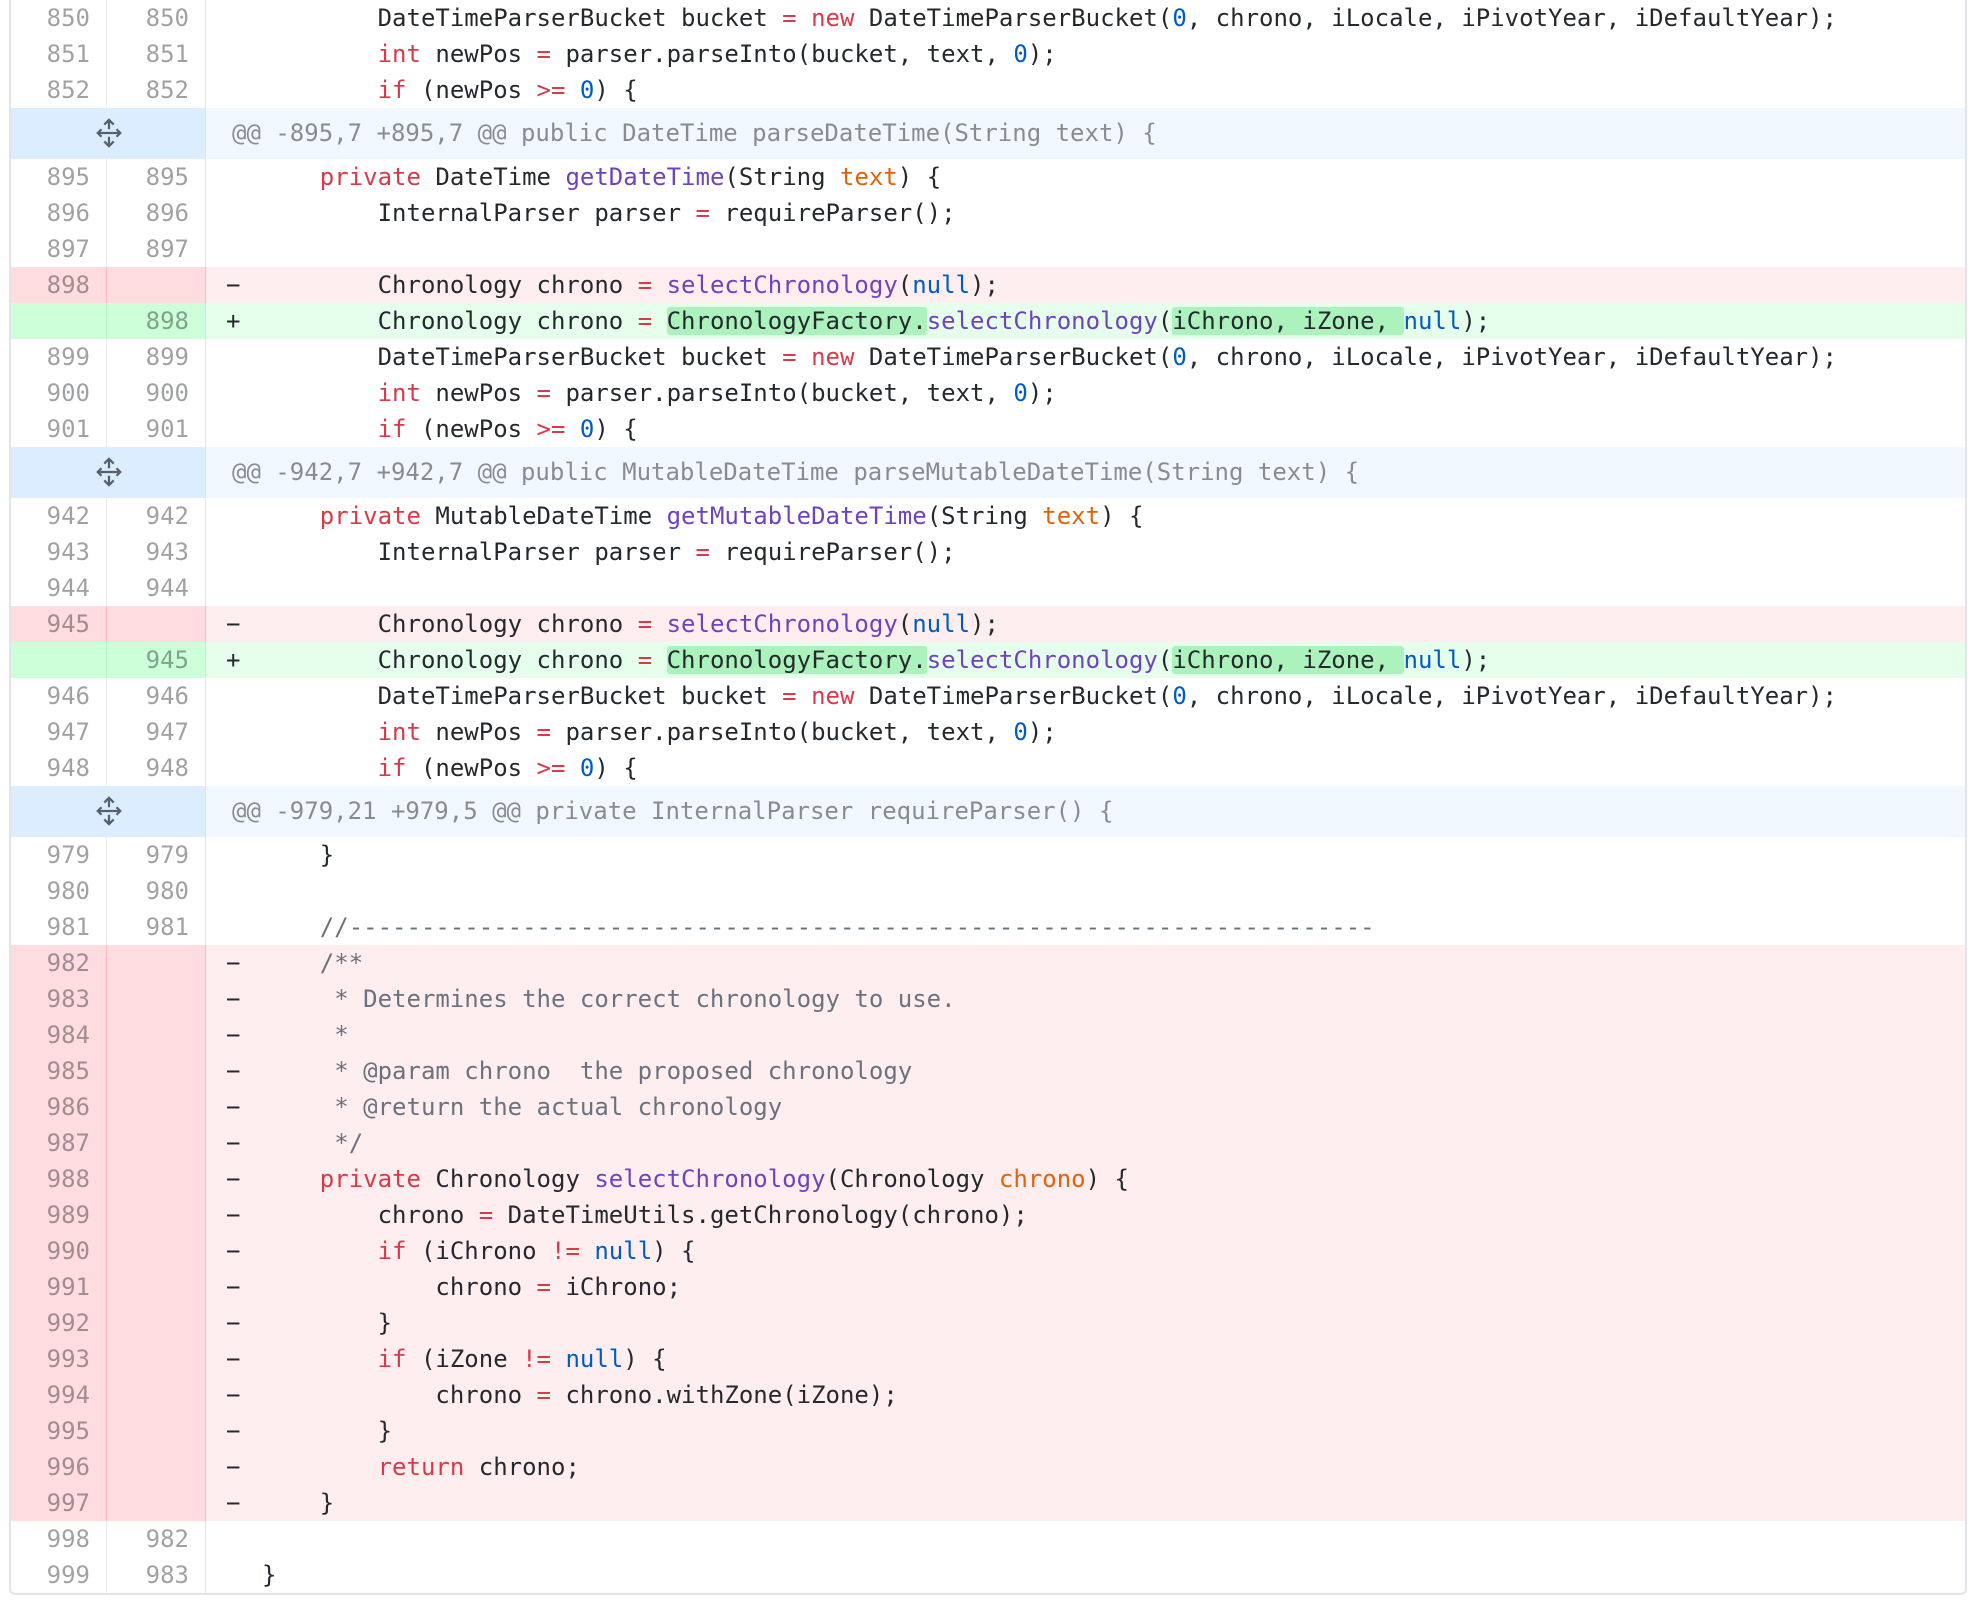 Image resolution: width=1970 pixels, height=1600 pixels. Describe the element at coordinates (59, 1107) in the screenshot. I see `old-line-number: 986` at that location.